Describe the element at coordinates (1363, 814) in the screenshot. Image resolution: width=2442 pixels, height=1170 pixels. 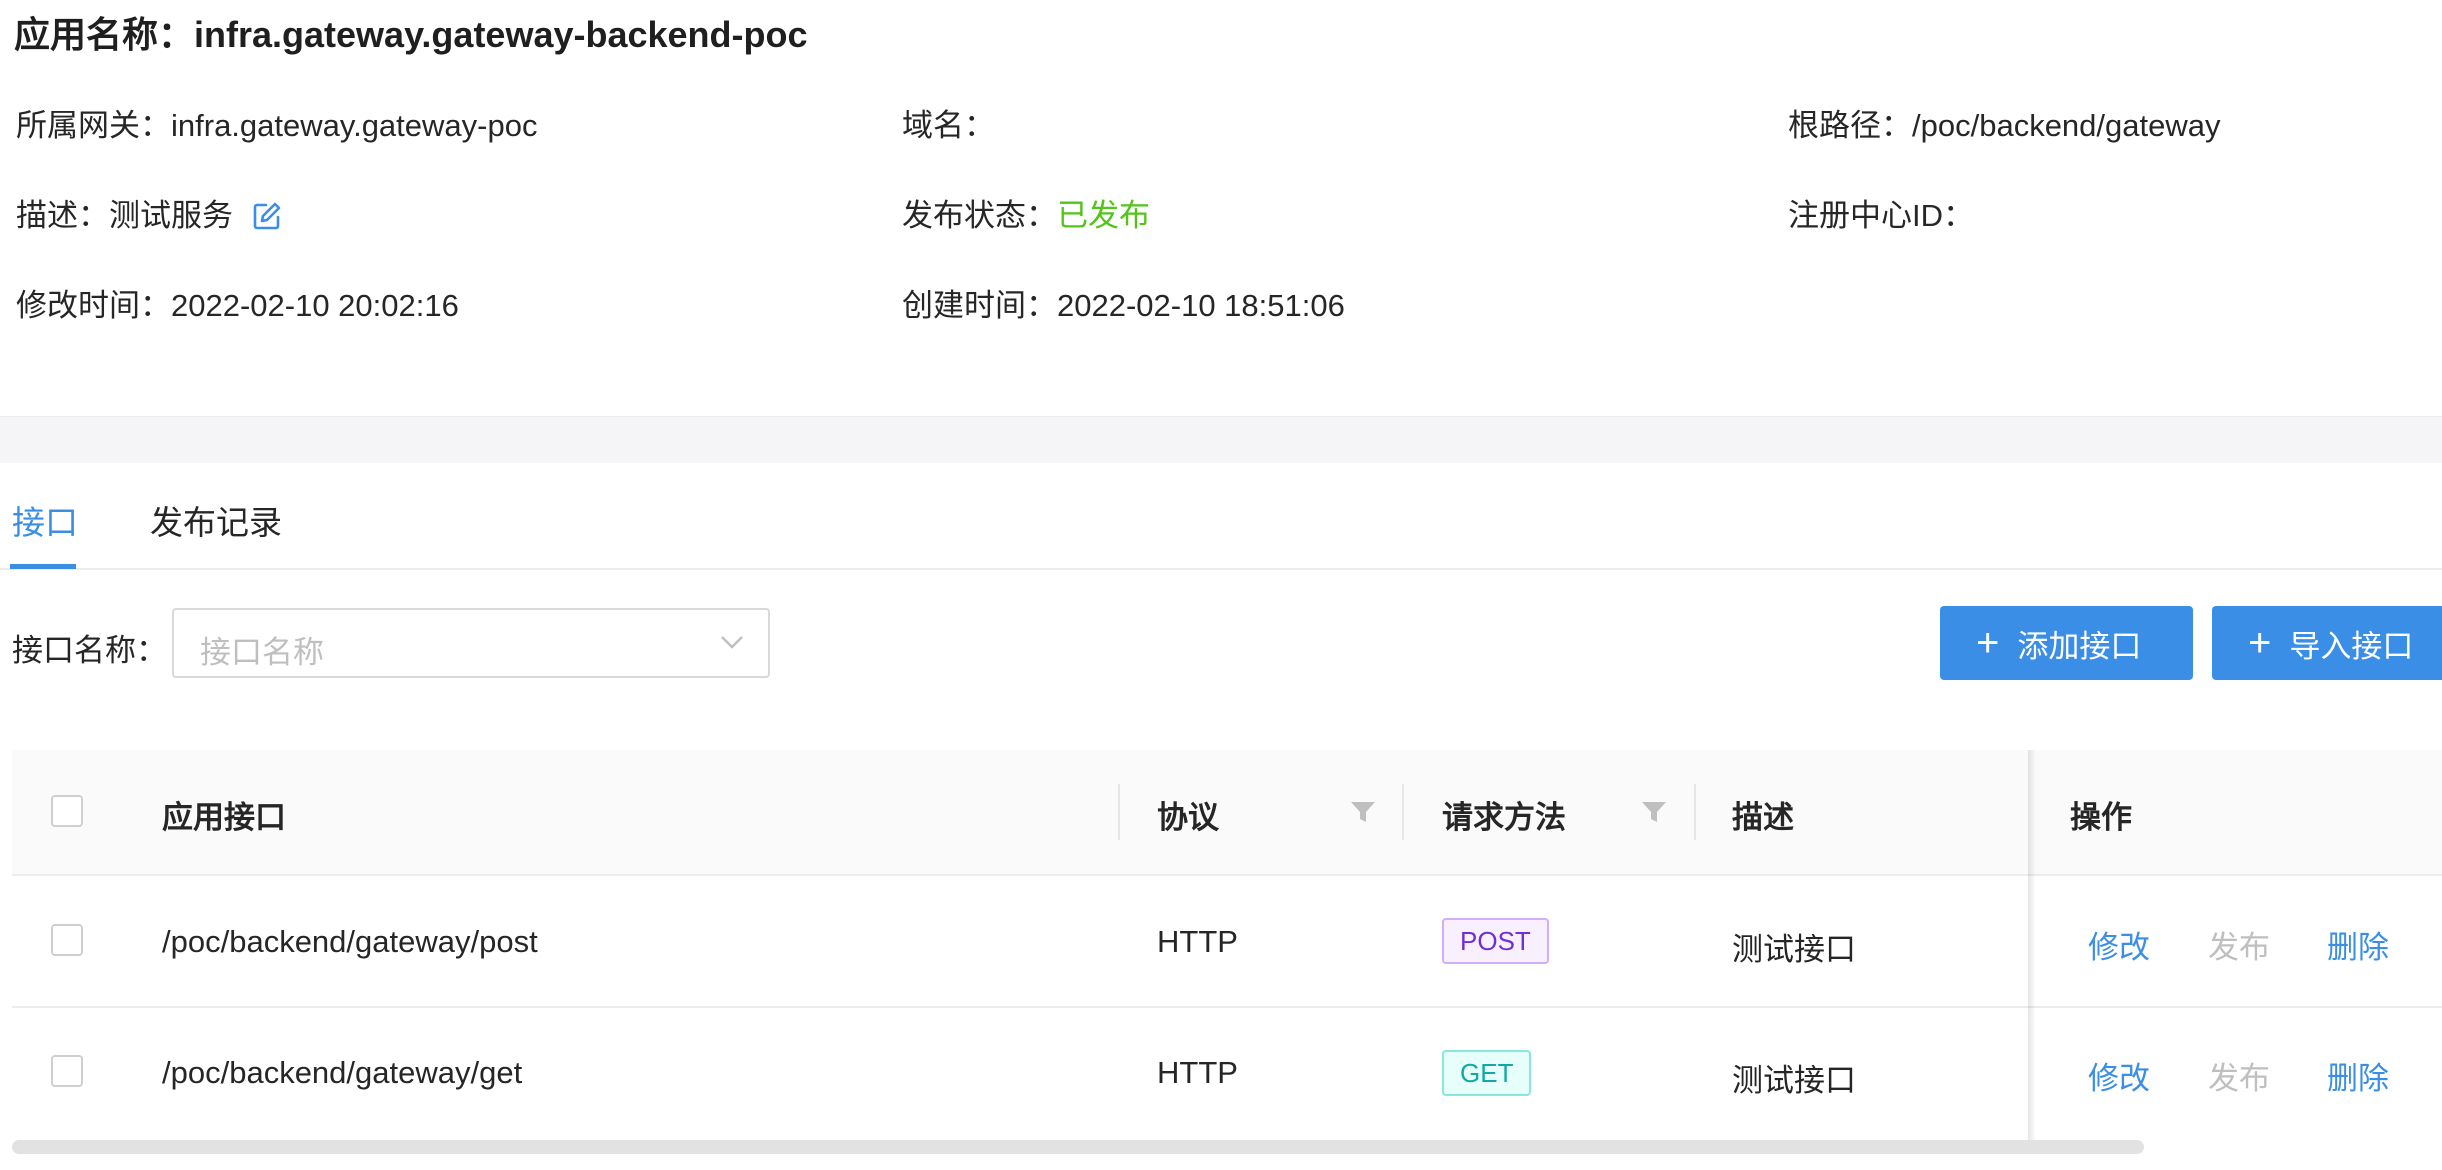
I see `protocol-filter-icon` at that location.